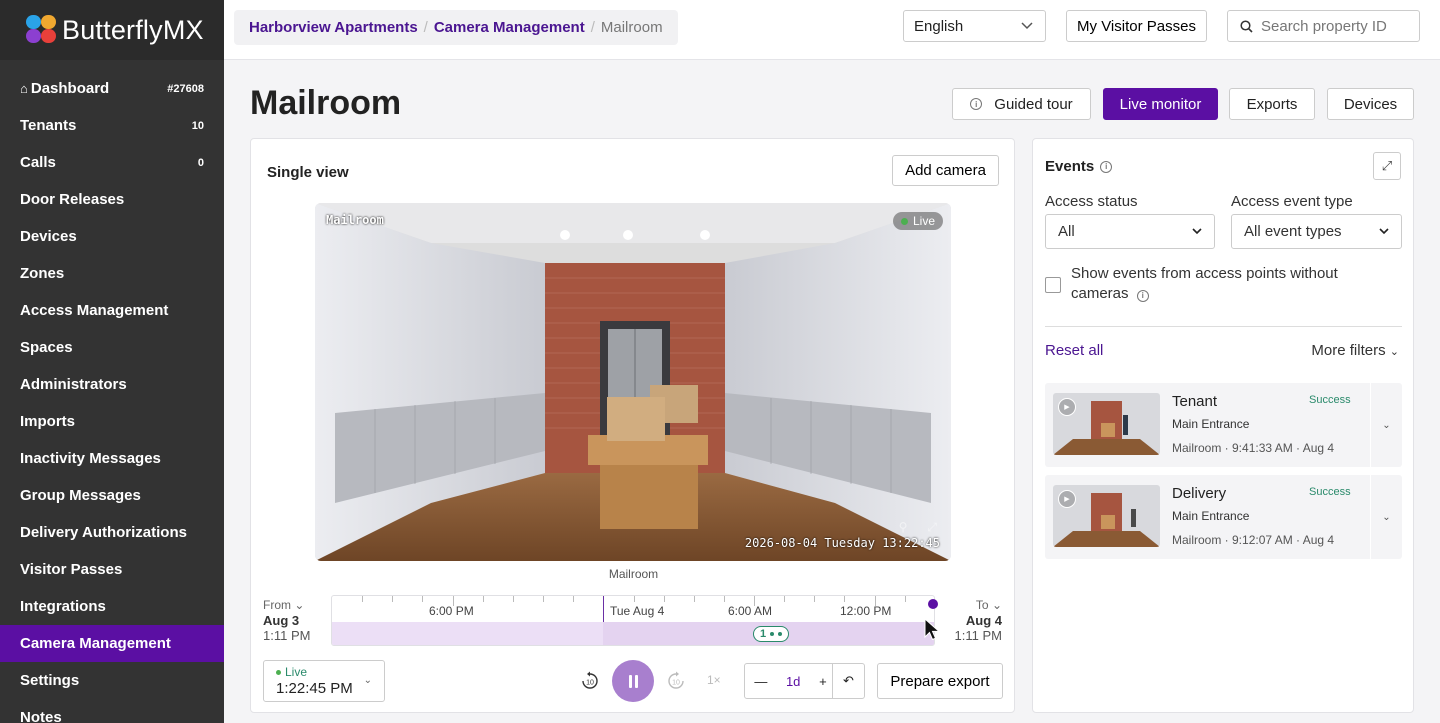 This screenshot has width=1440, height=723. I want to click on more-filters-button: More filters ⌄, so click(1355, 350).